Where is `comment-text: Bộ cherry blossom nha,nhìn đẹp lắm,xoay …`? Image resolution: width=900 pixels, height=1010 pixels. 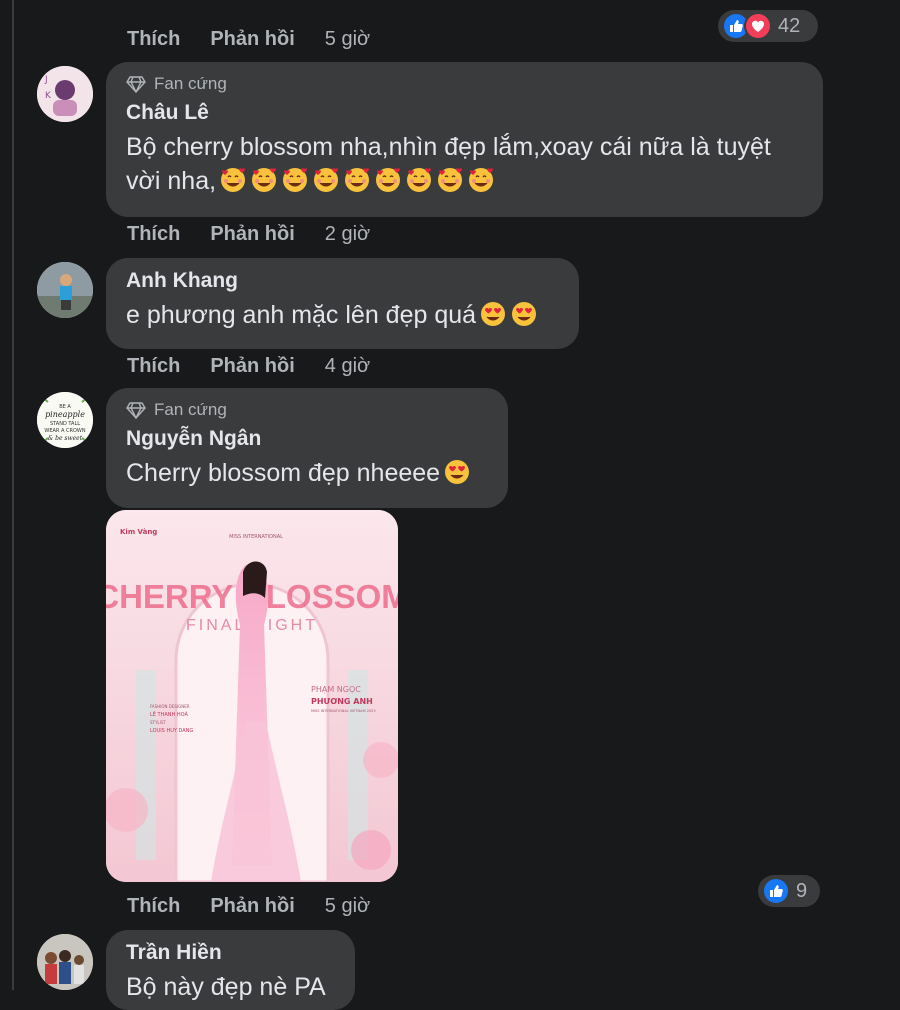 comment-text: Bộ cherry blossom nha,nhìn đẹp lắm,xoay … is located at coordinates (464, 164).